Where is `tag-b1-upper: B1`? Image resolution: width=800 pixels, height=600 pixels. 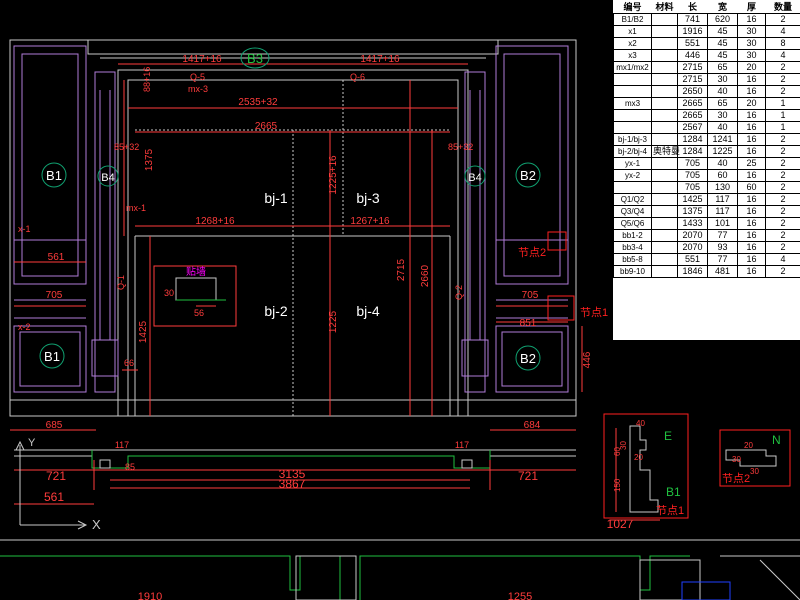
tag-b1-upper: B1 is located at coordinates (54, 175).